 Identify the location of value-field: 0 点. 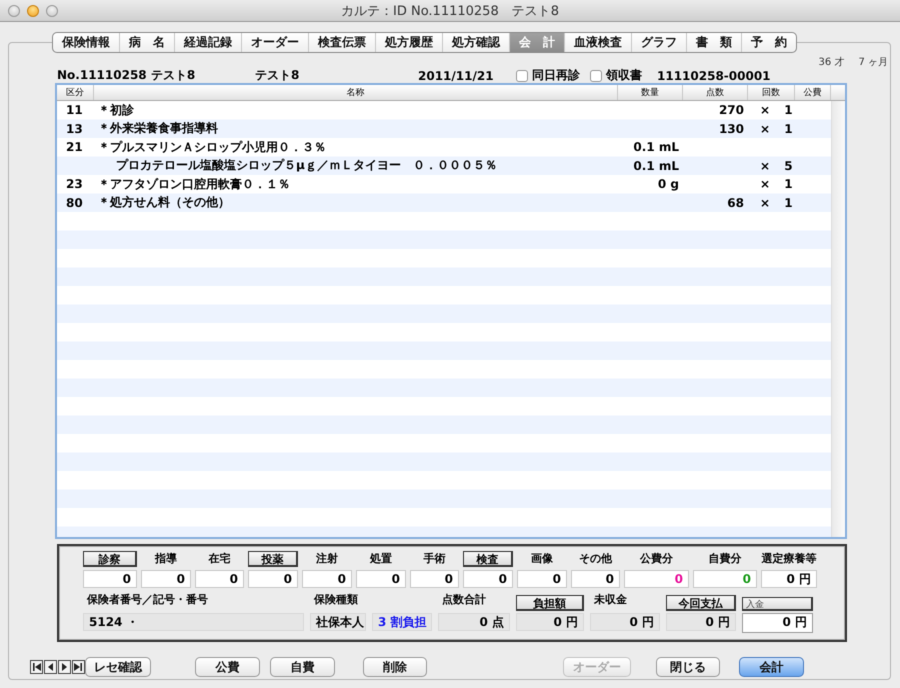
(474, 622).